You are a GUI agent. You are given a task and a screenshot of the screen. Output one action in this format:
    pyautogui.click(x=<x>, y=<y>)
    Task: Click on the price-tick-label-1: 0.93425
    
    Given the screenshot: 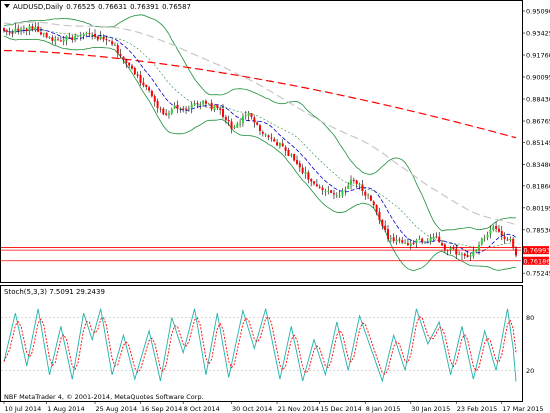 What is the action you would take?
    pyautogui.click(x=538, y=34)
    